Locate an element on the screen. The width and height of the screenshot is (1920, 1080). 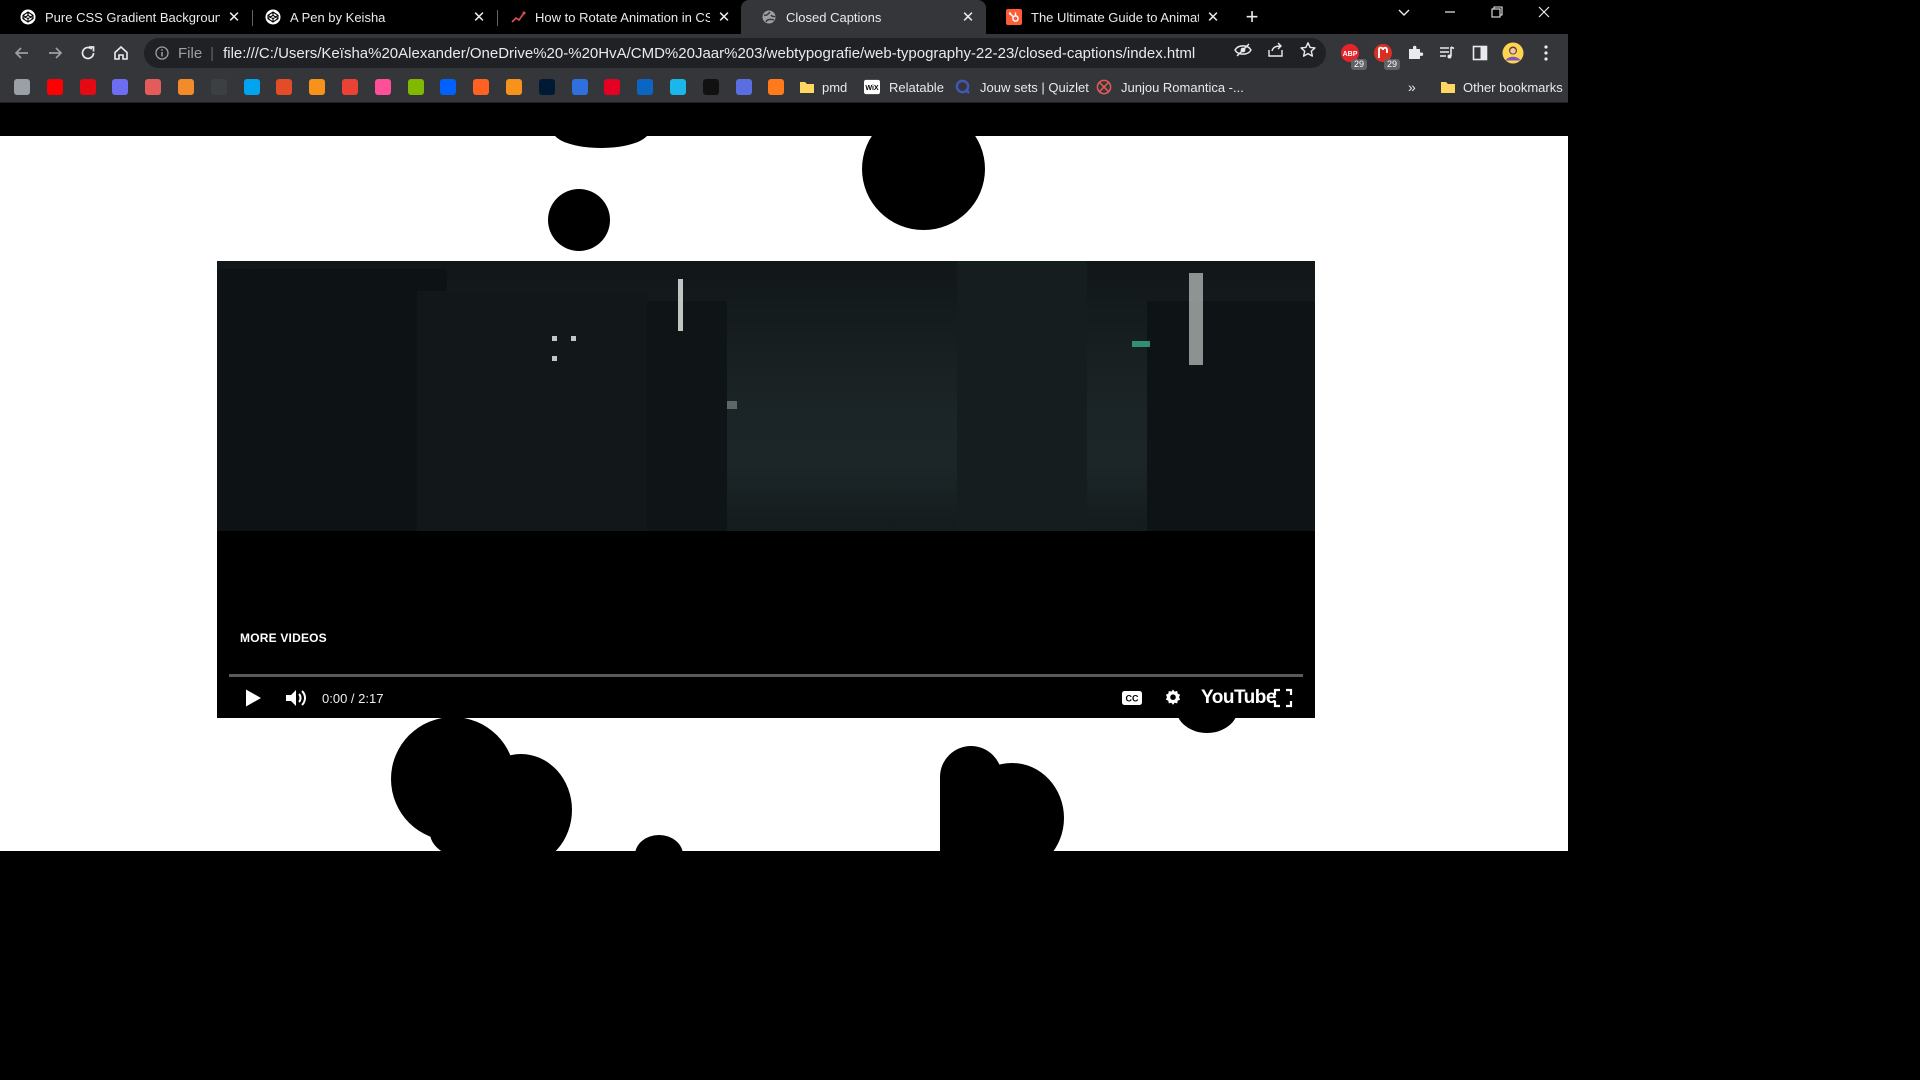
tumblr-bookmark-icon is located at coordinates (546, 87).